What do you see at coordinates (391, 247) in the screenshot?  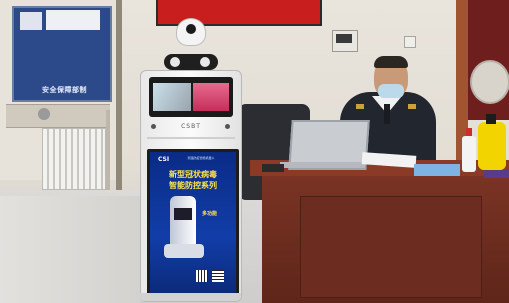 I see `desk-panel` at bounding box center [391, 247].